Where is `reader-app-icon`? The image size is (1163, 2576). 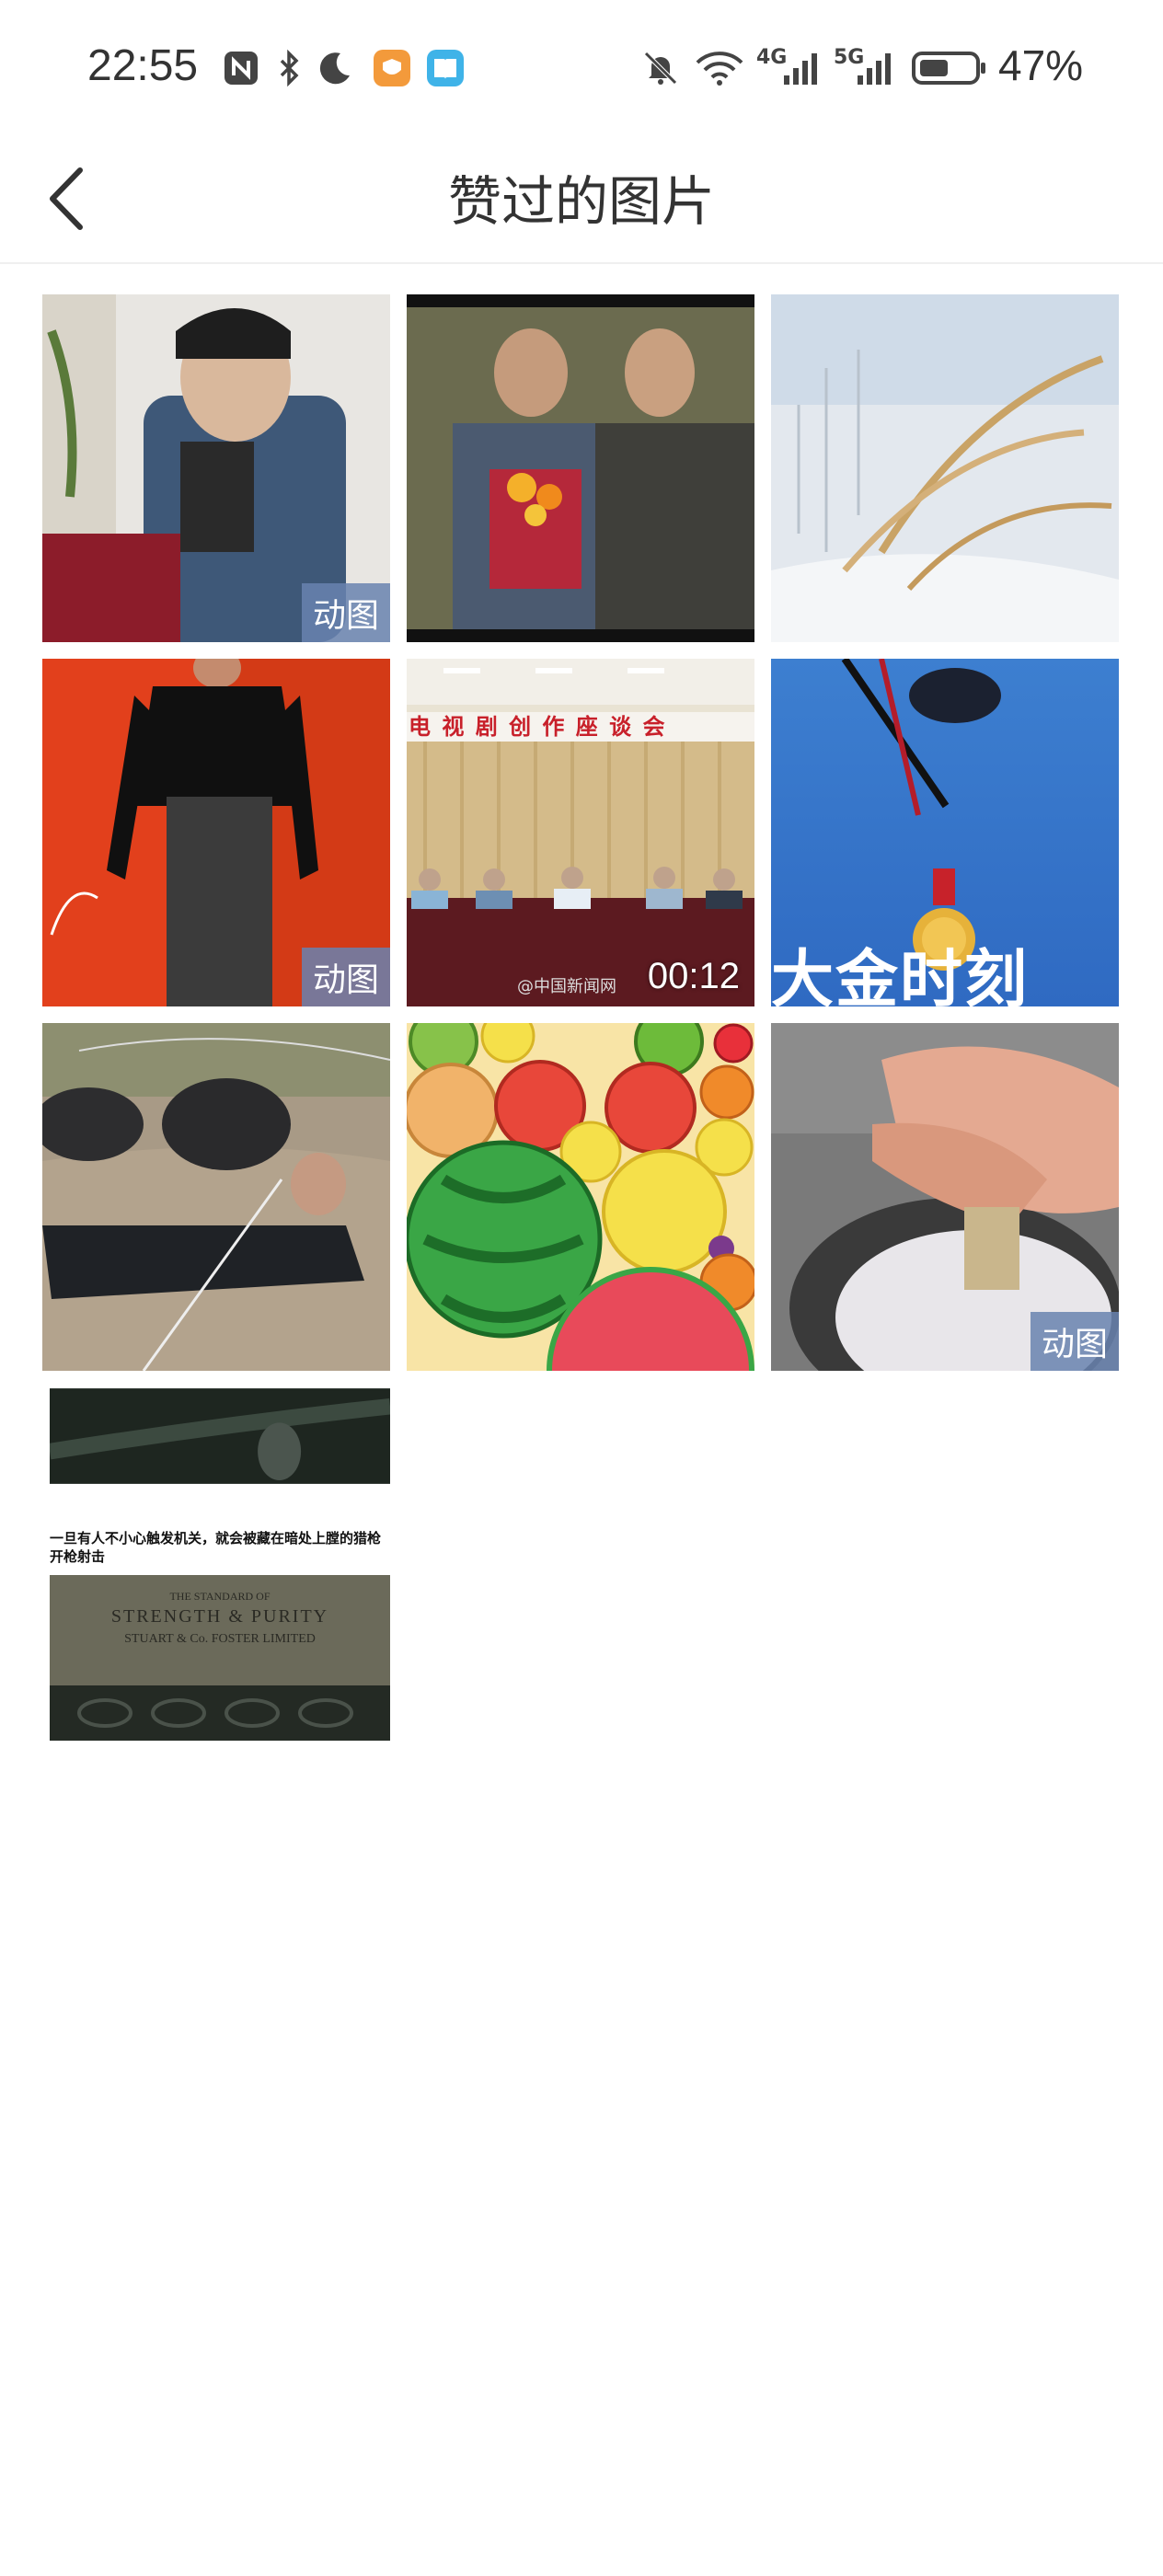
reader-app-icon is located at coordinates (445, 68).